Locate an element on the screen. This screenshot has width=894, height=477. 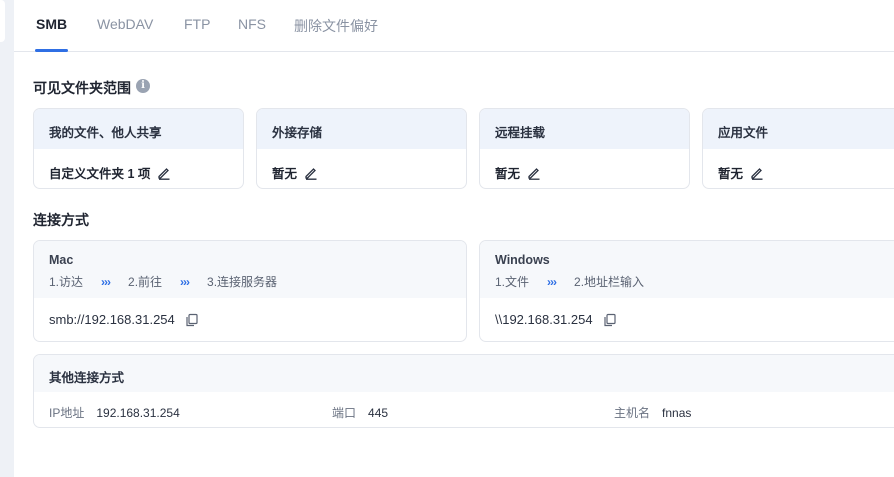
protocol-tabs: SMB WebDAV FTP NFS 删除文件偏好 is located at coordinates (454, 26).